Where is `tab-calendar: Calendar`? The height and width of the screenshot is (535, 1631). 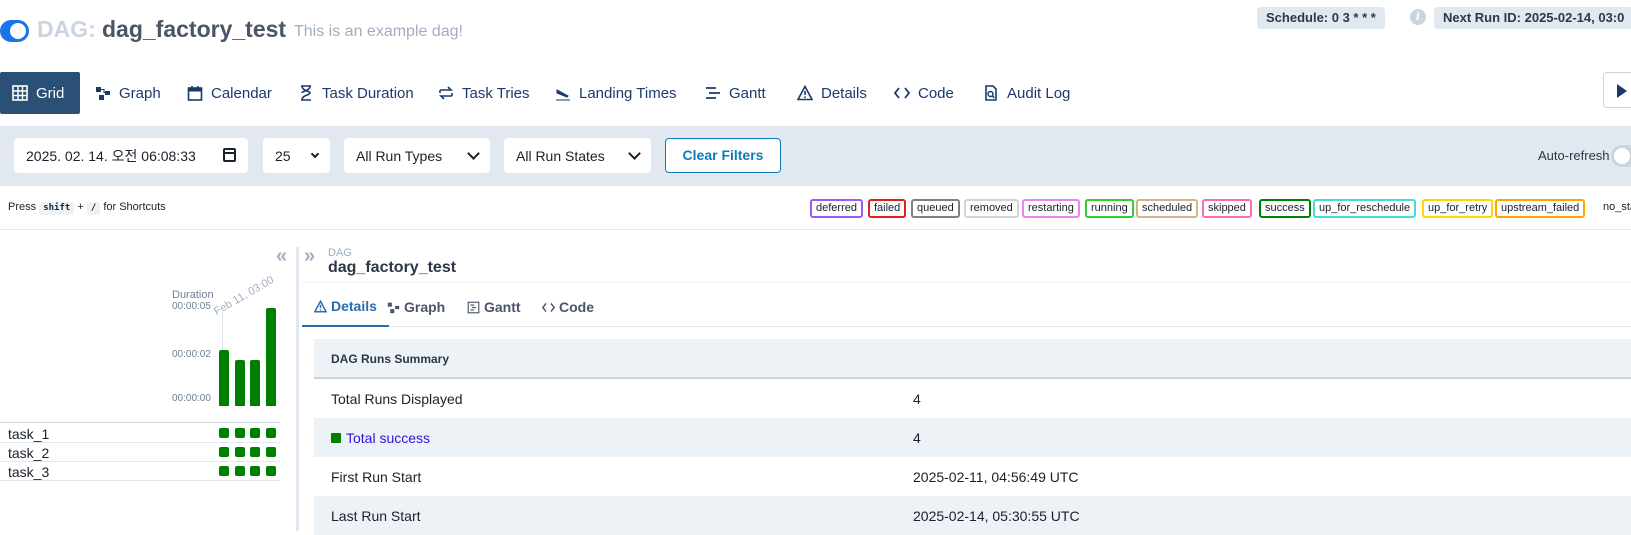 tab-calendar: Calendar is located at coordinates (229, 93).